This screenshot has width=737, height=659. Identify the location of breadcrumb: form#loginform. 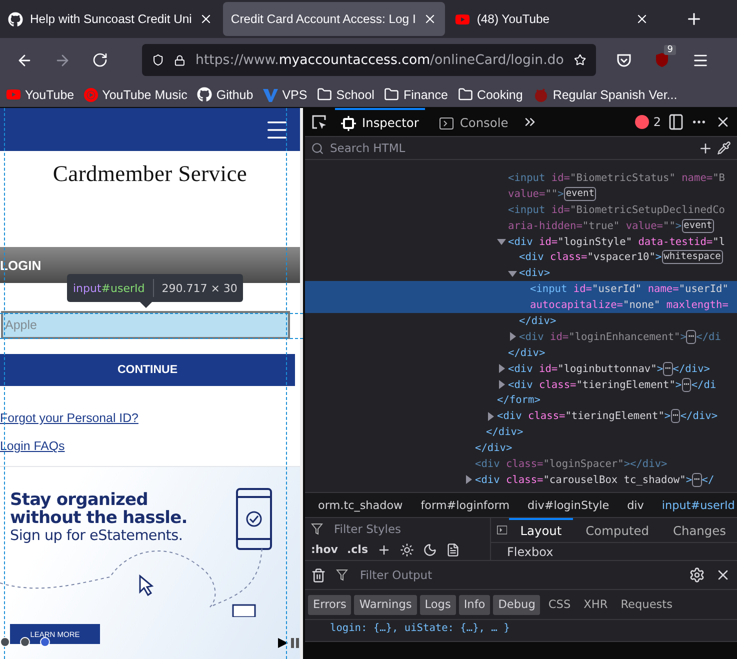
(465, 505).